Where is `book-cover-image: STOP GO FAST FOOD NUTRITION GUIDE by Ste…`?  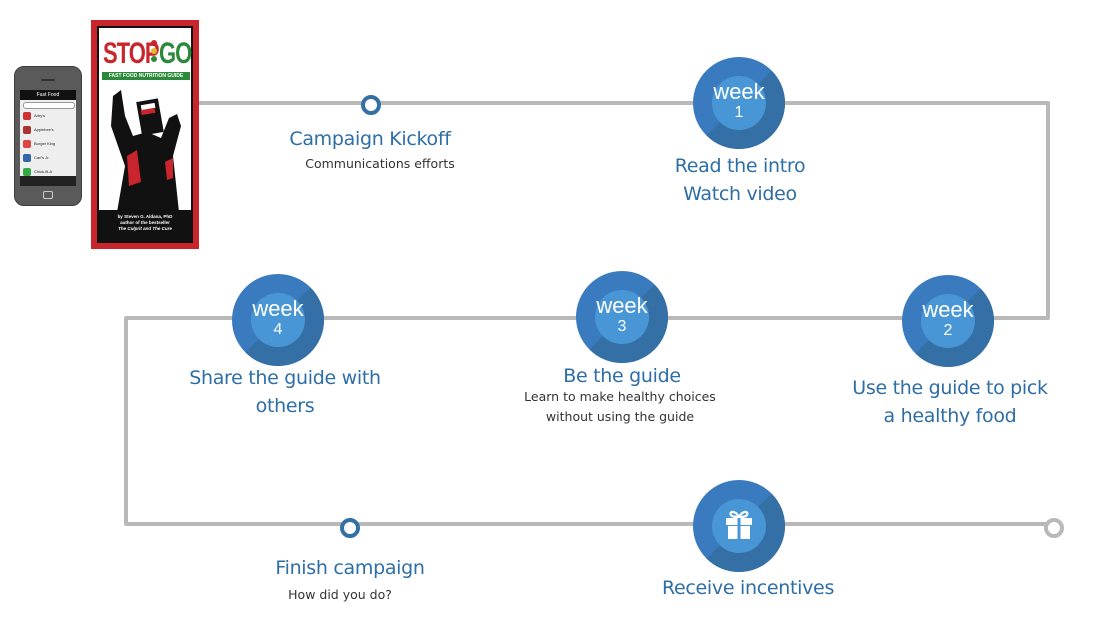
book-cover-image: STOP GO FAST FOOD NUTRITION GUIDE by Ste… is located at coordinates (145, 134).